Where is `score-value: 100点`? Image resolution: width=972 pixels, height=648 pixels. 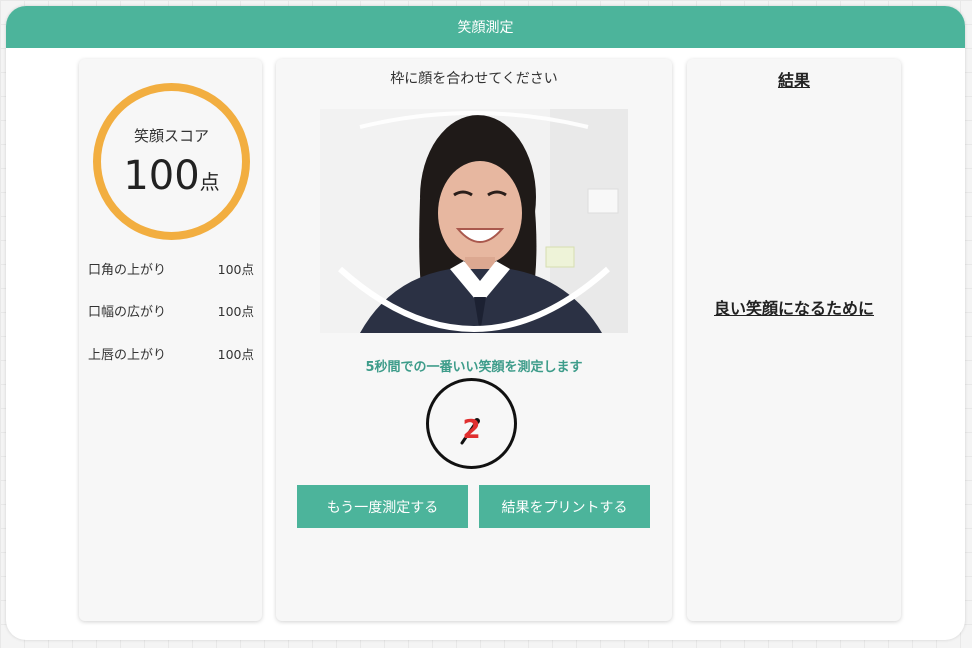 score-value: 100点 is located at coordinates (171, 176).